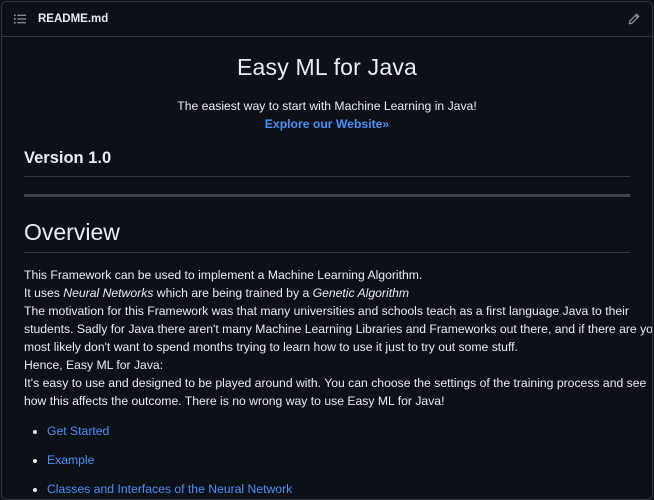 This screenshot has width=654, height=500. I want to click on pencil-icon, so click(634, 19).